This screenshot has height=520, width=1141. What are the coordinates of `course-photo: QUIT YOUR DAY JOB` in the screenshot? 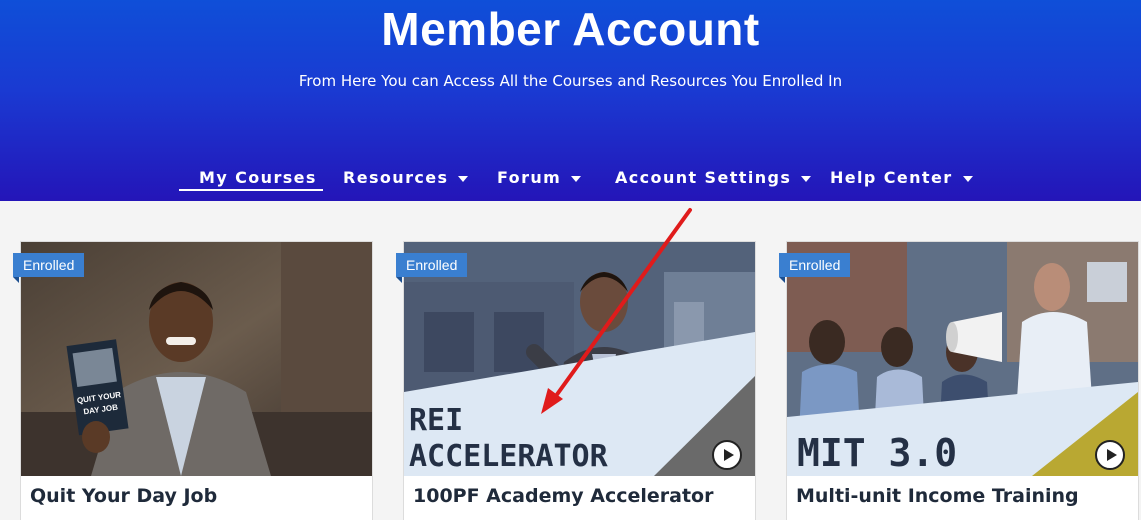 It's located at (196, 359).